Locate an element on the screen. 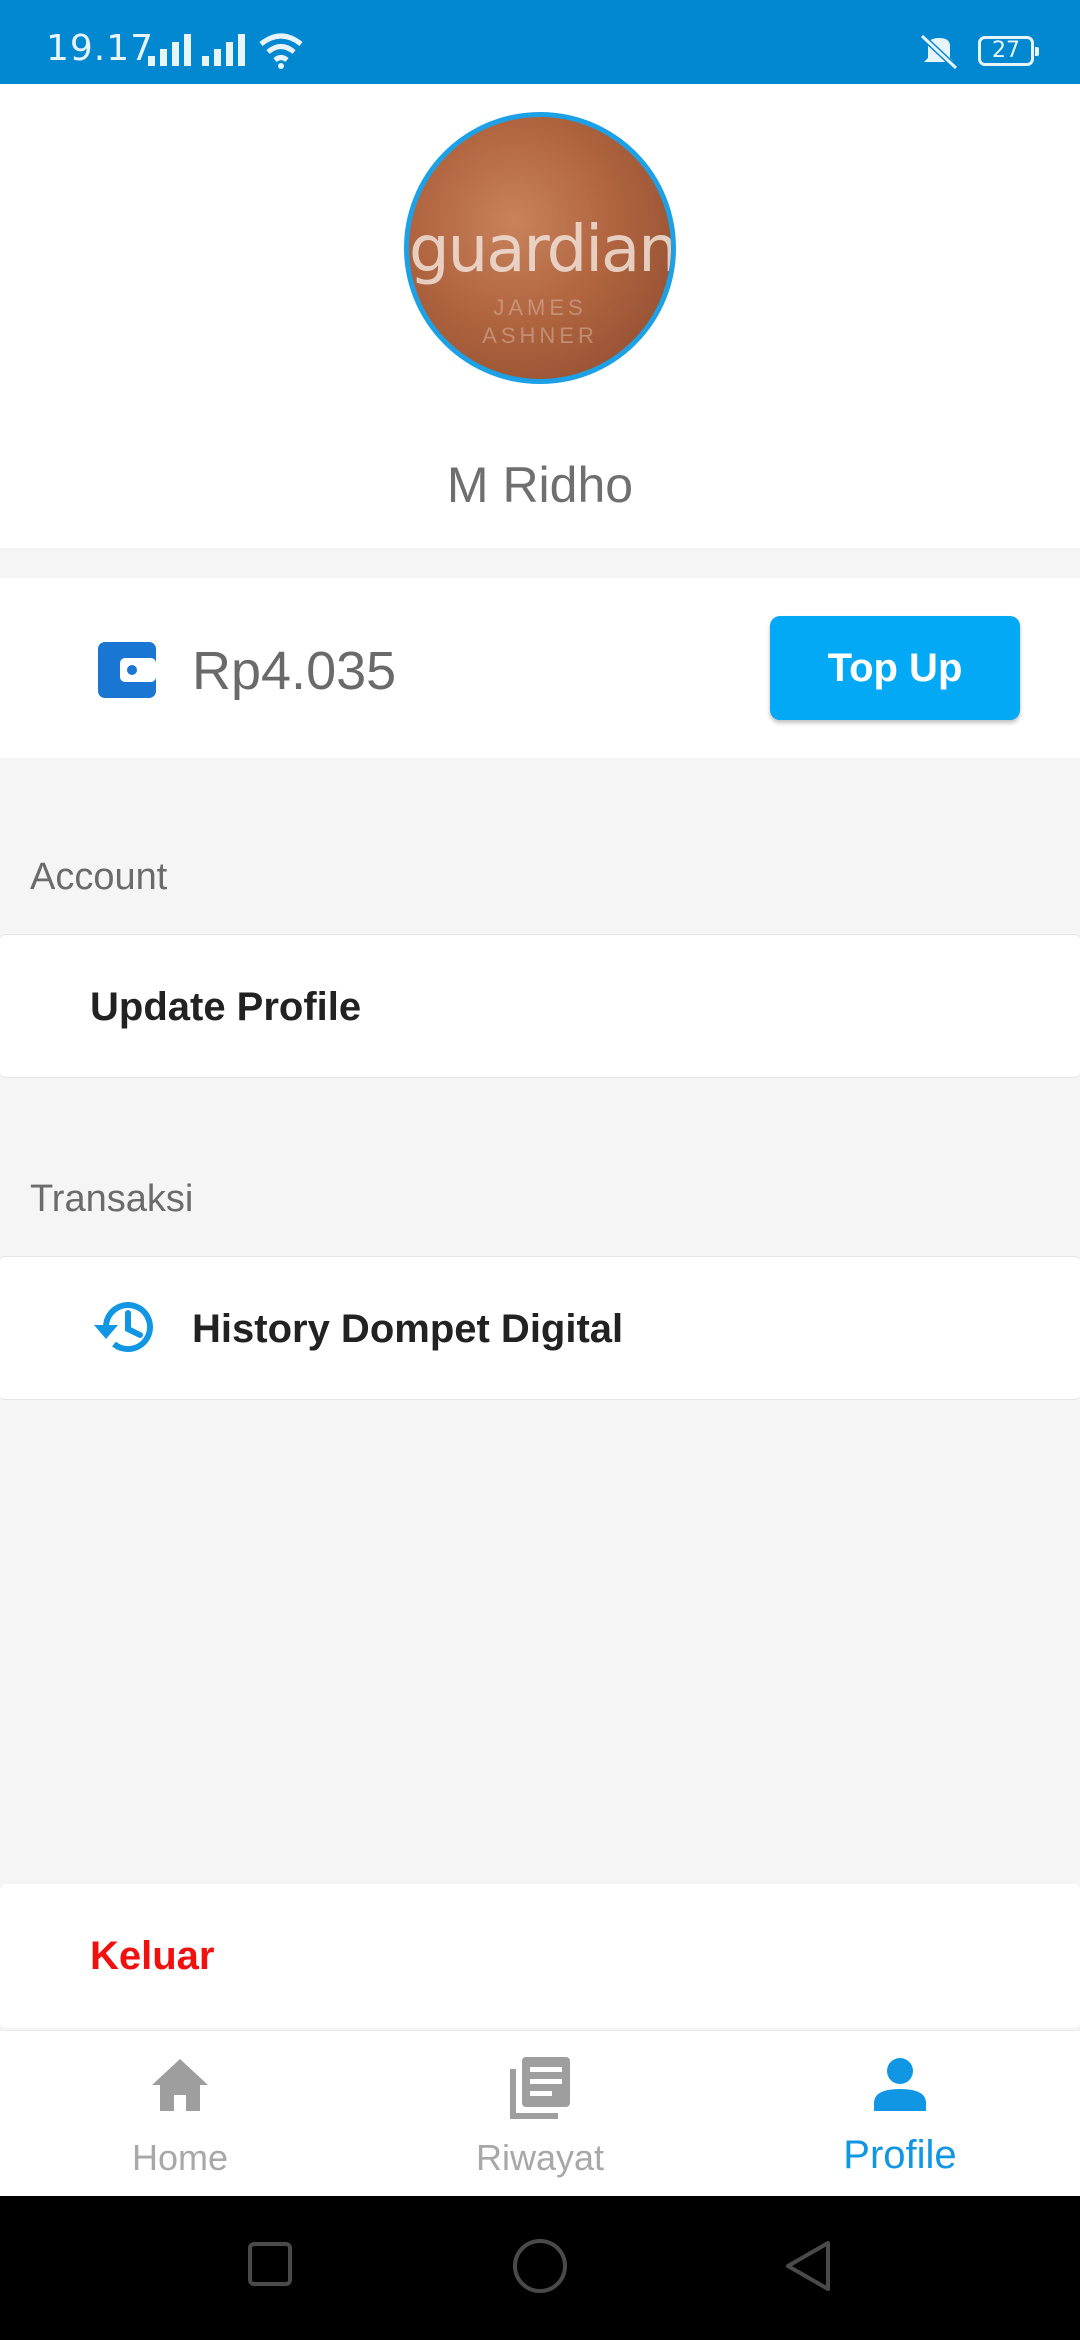 The width and height of the screenshot is (1080, 2340). avatar-brand-text: guardian is located at coordinates (542, 250).